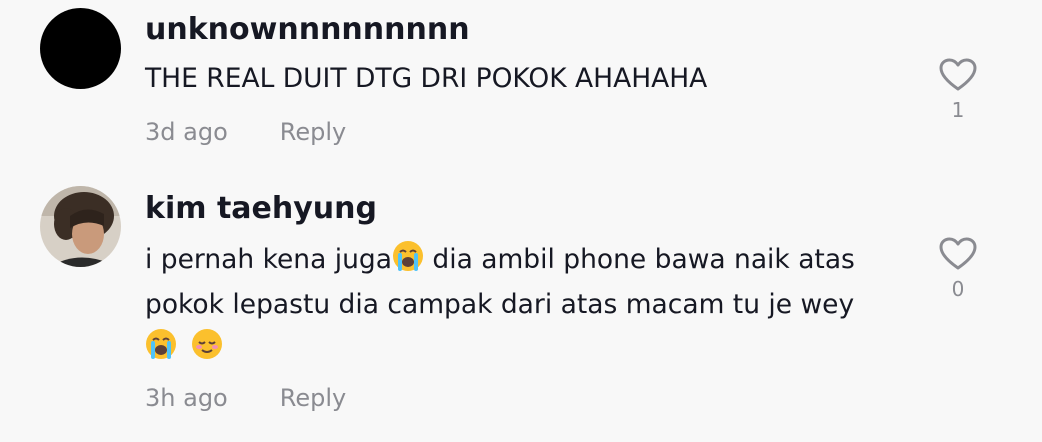  I want to click on like-count: 1, so click(958, 110).